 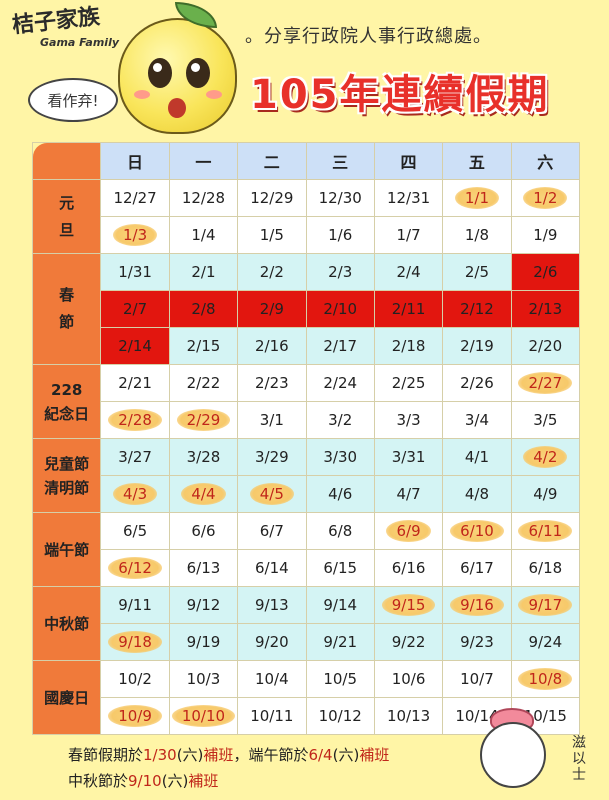 I want to click on calendar-week-row: 1/3 1/4 1/5 1/6 1/7 1/8 1/9, so click(x=307, y=235).